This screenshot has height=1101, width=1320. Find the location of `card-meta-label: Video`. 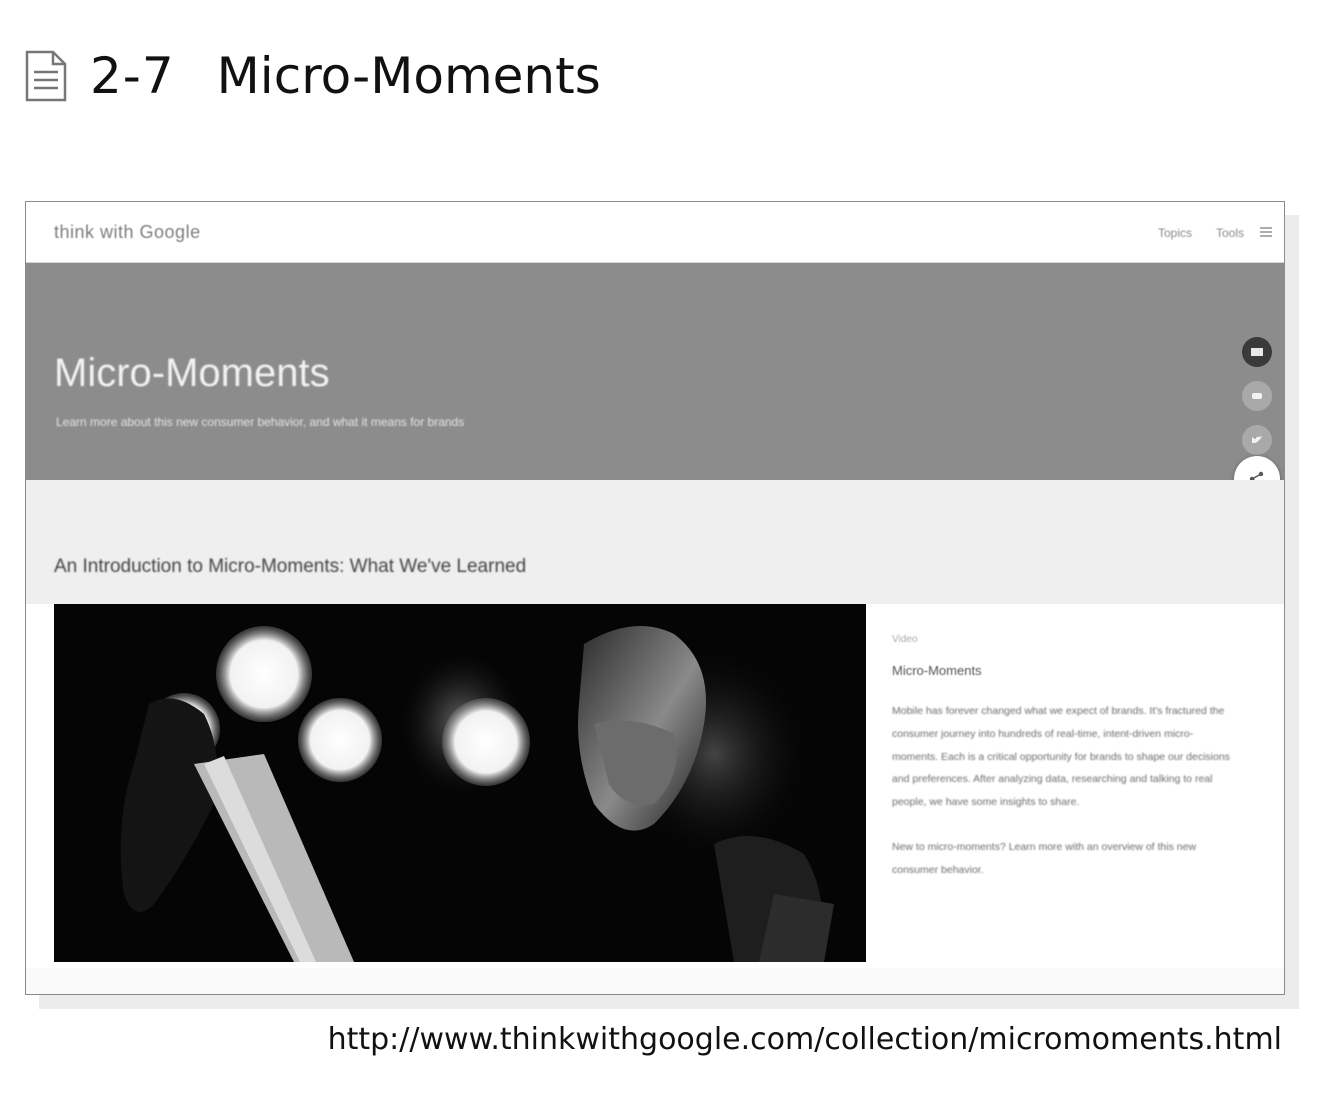

card-meta-label: Video is located at coordinates (905, 639).